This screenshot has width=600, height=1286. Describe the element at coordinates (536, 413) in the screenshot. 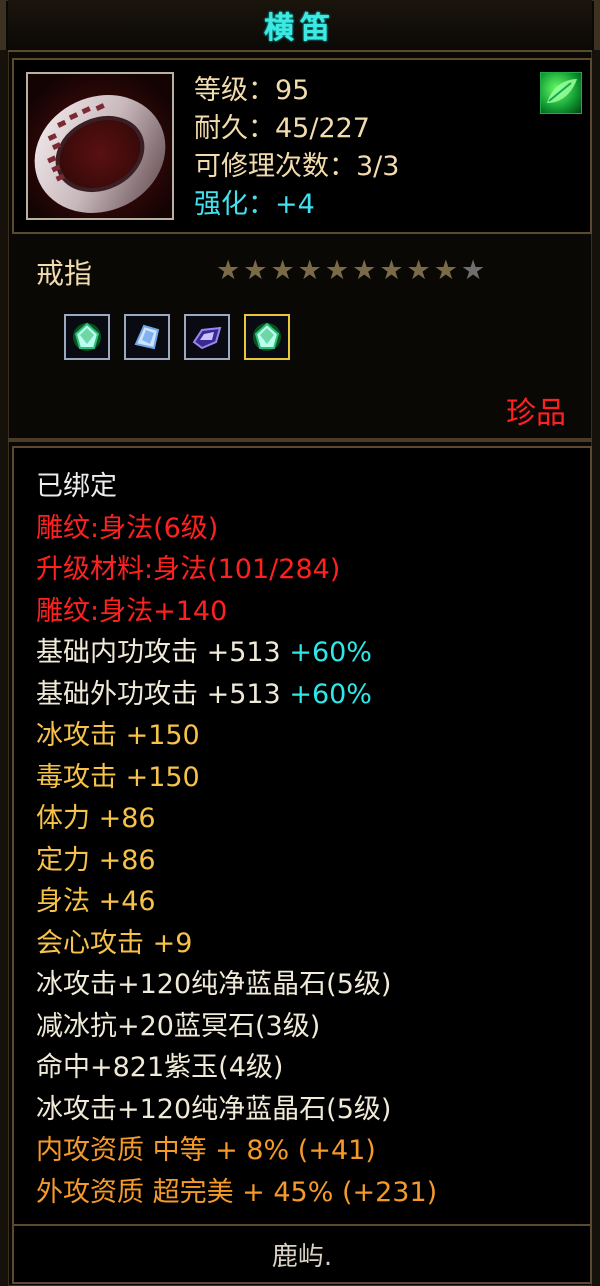

I see `rarity-label: 珍品` at that location.